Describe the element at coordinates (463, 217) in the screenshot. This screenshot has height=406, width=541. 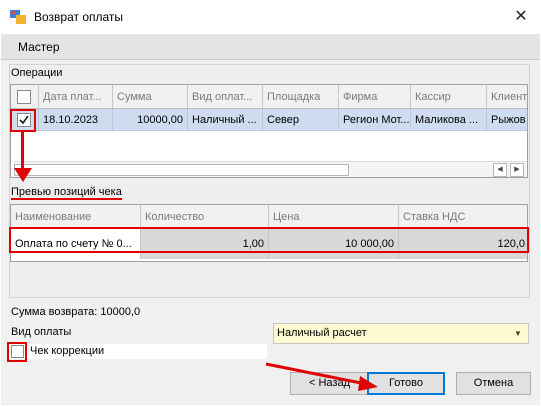
I see `column-header-vat: Ставка НДС` at that location.